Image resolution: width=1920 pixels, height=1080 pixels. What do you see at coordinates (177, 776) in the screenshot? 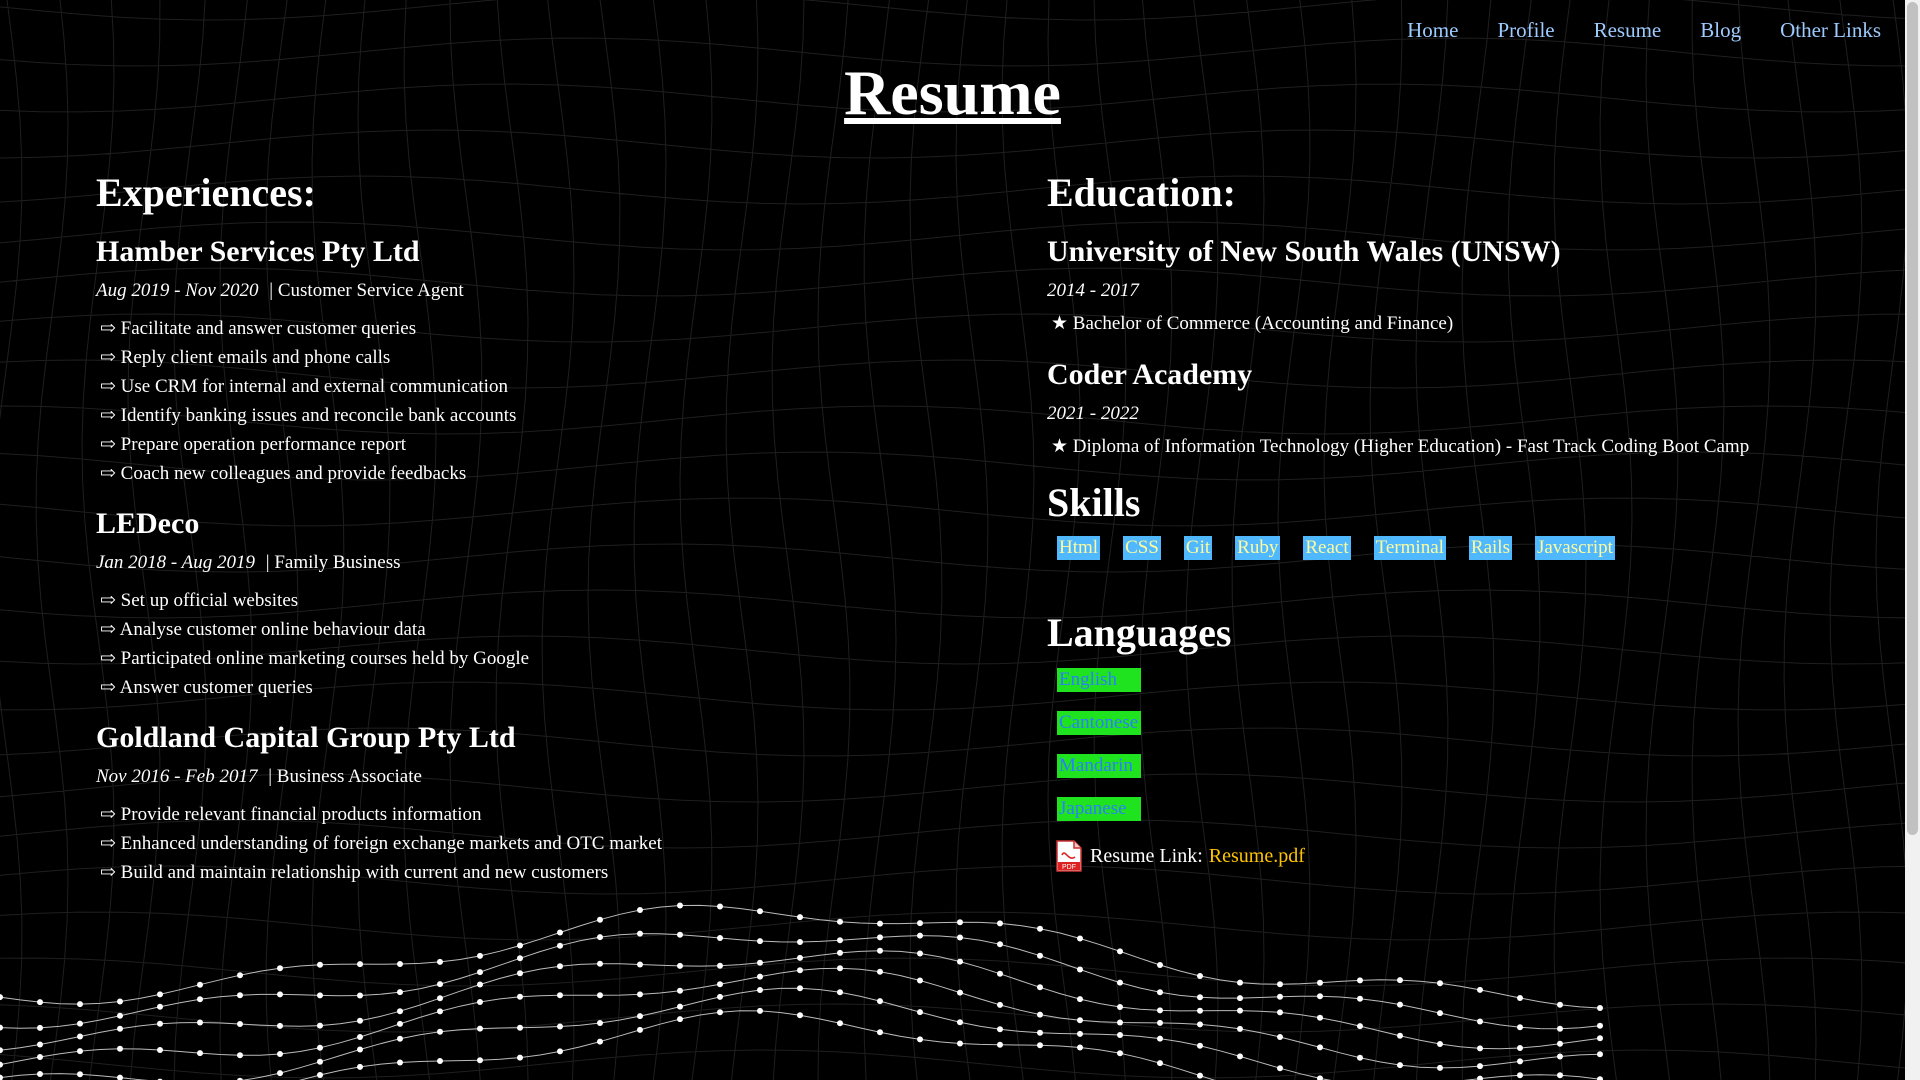
I see `job-dates: Nov 2016 - Feb 2017` at bounding box center [177, 776].